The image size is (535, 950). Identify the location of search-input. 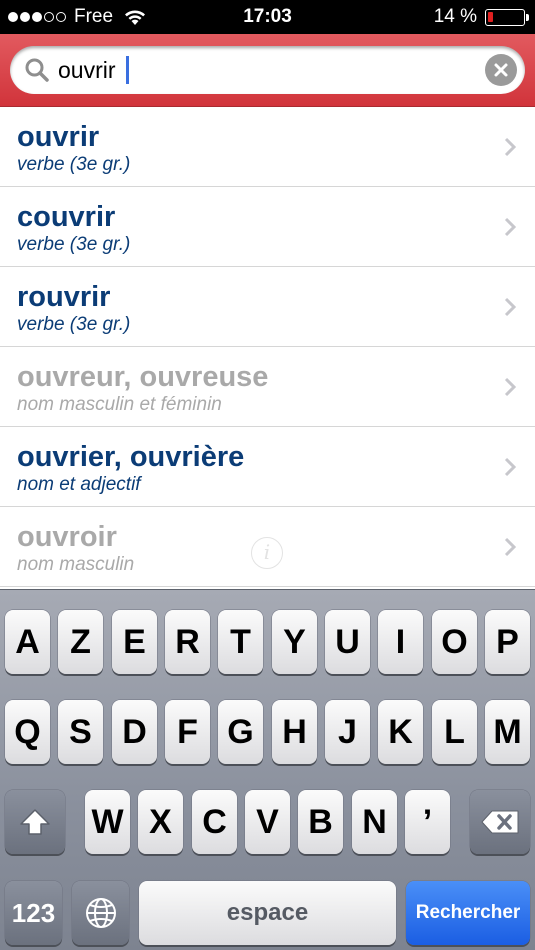
(268, 70).